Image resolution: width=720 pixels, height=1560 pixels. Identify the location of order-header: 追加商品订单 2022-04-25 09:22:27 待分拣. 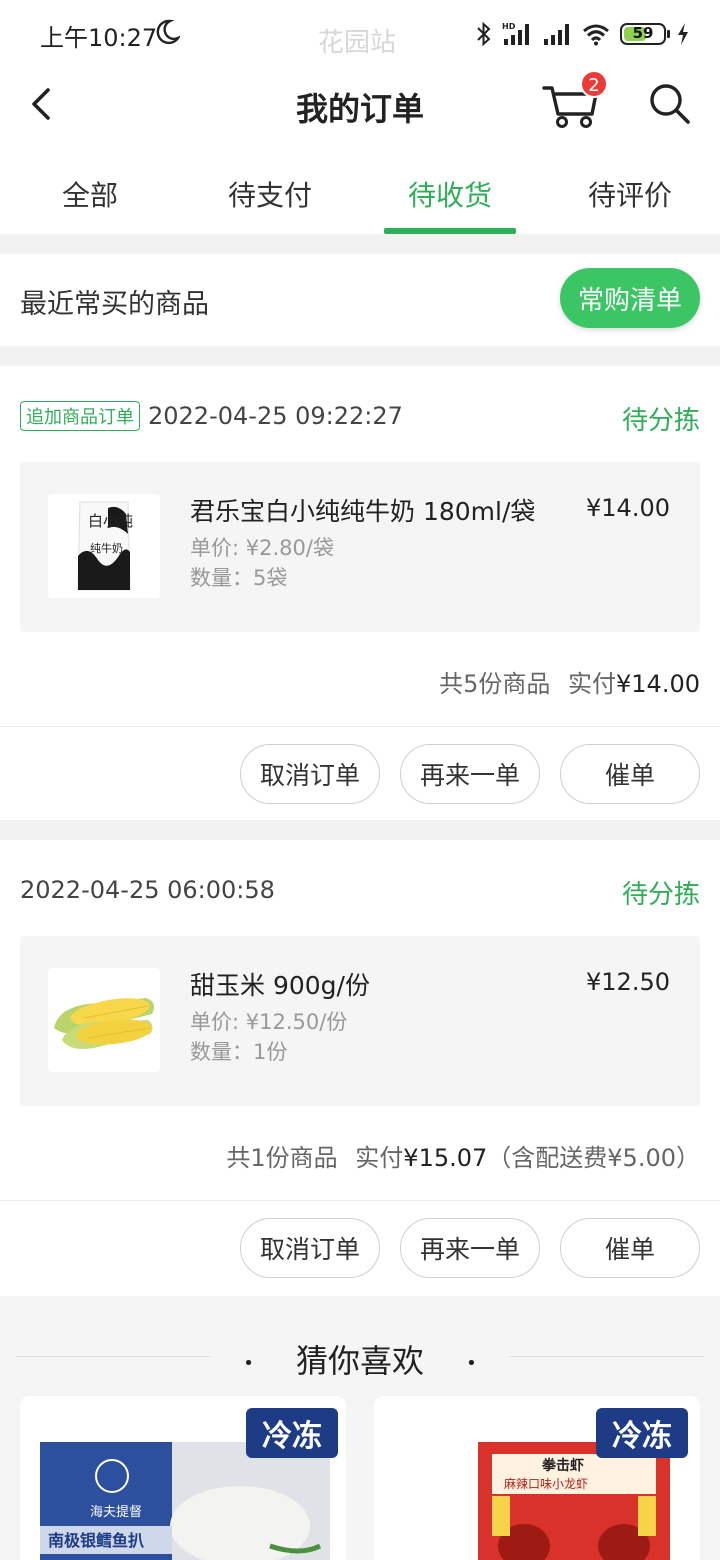
(360, 417).